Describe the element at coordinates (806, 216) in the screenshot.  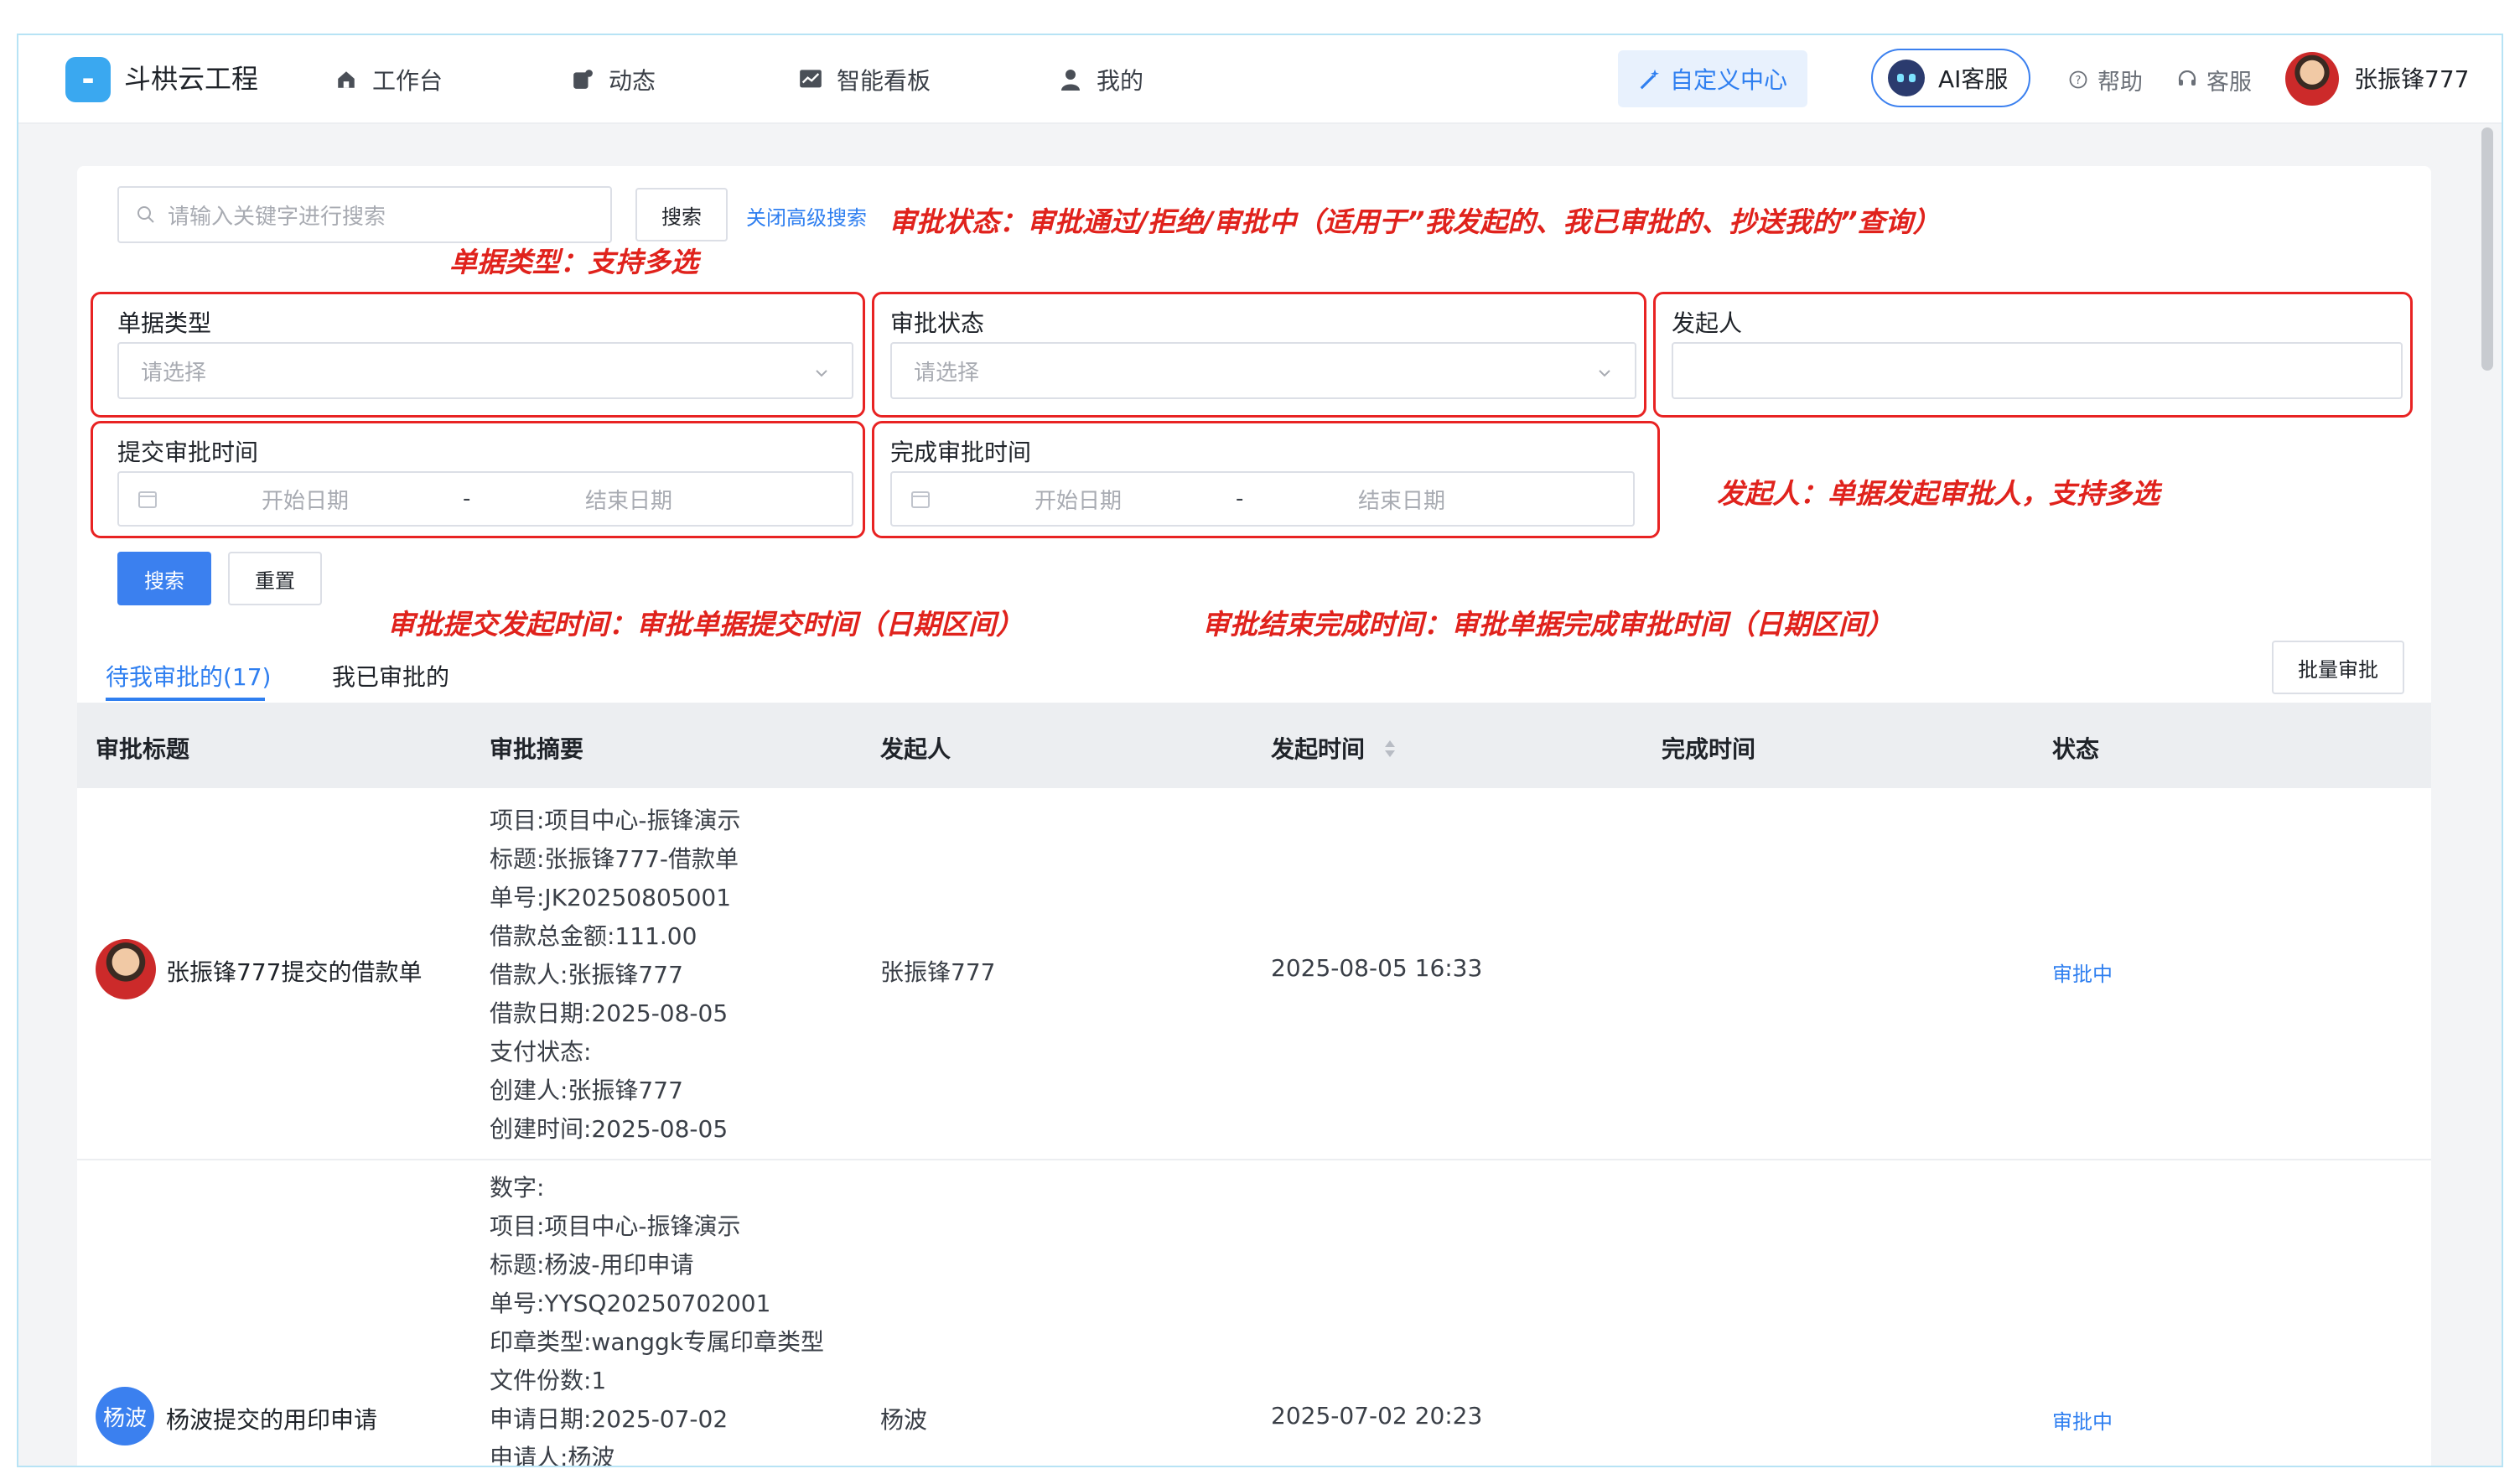
I see `close-advanced-search-link: 关闭高级搜索` at that location.